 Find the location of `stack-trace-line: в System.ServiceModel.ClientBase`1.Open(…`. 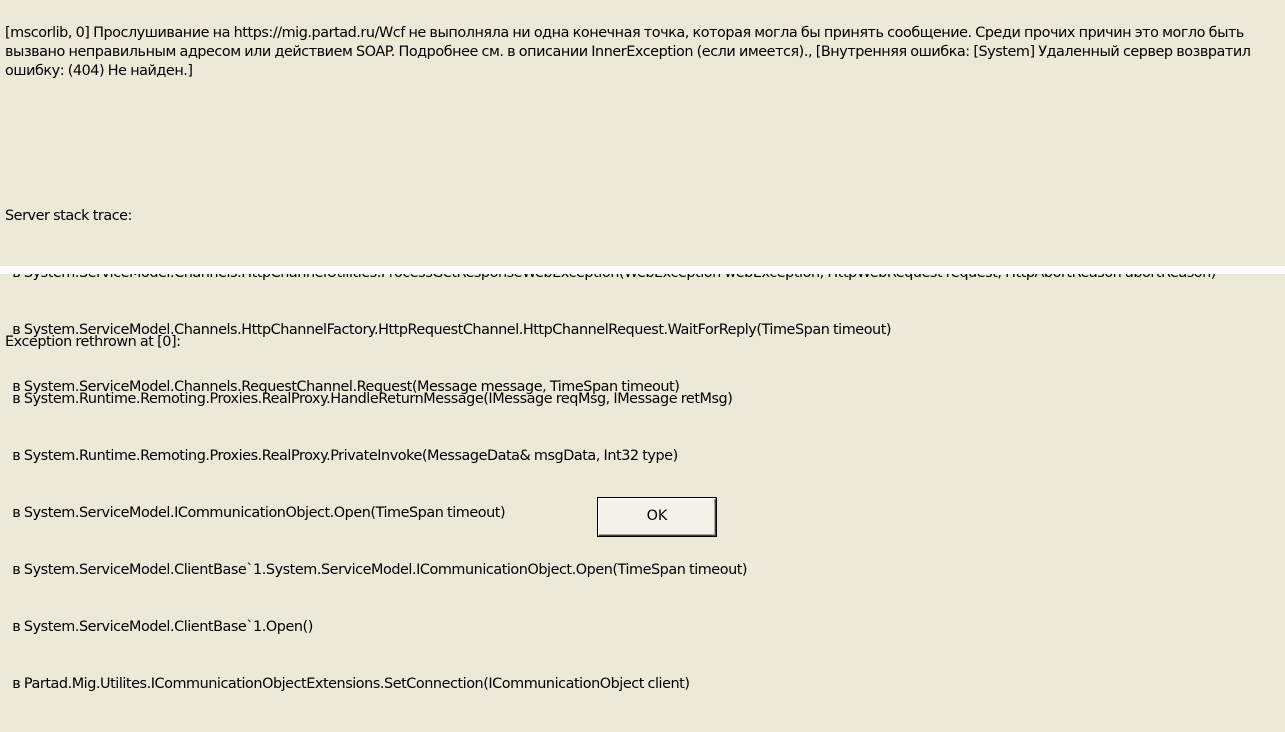

stack-trace-line: в System.ServiceModel.ClientBase`1.Open(… is located at coordinates (159, 627).